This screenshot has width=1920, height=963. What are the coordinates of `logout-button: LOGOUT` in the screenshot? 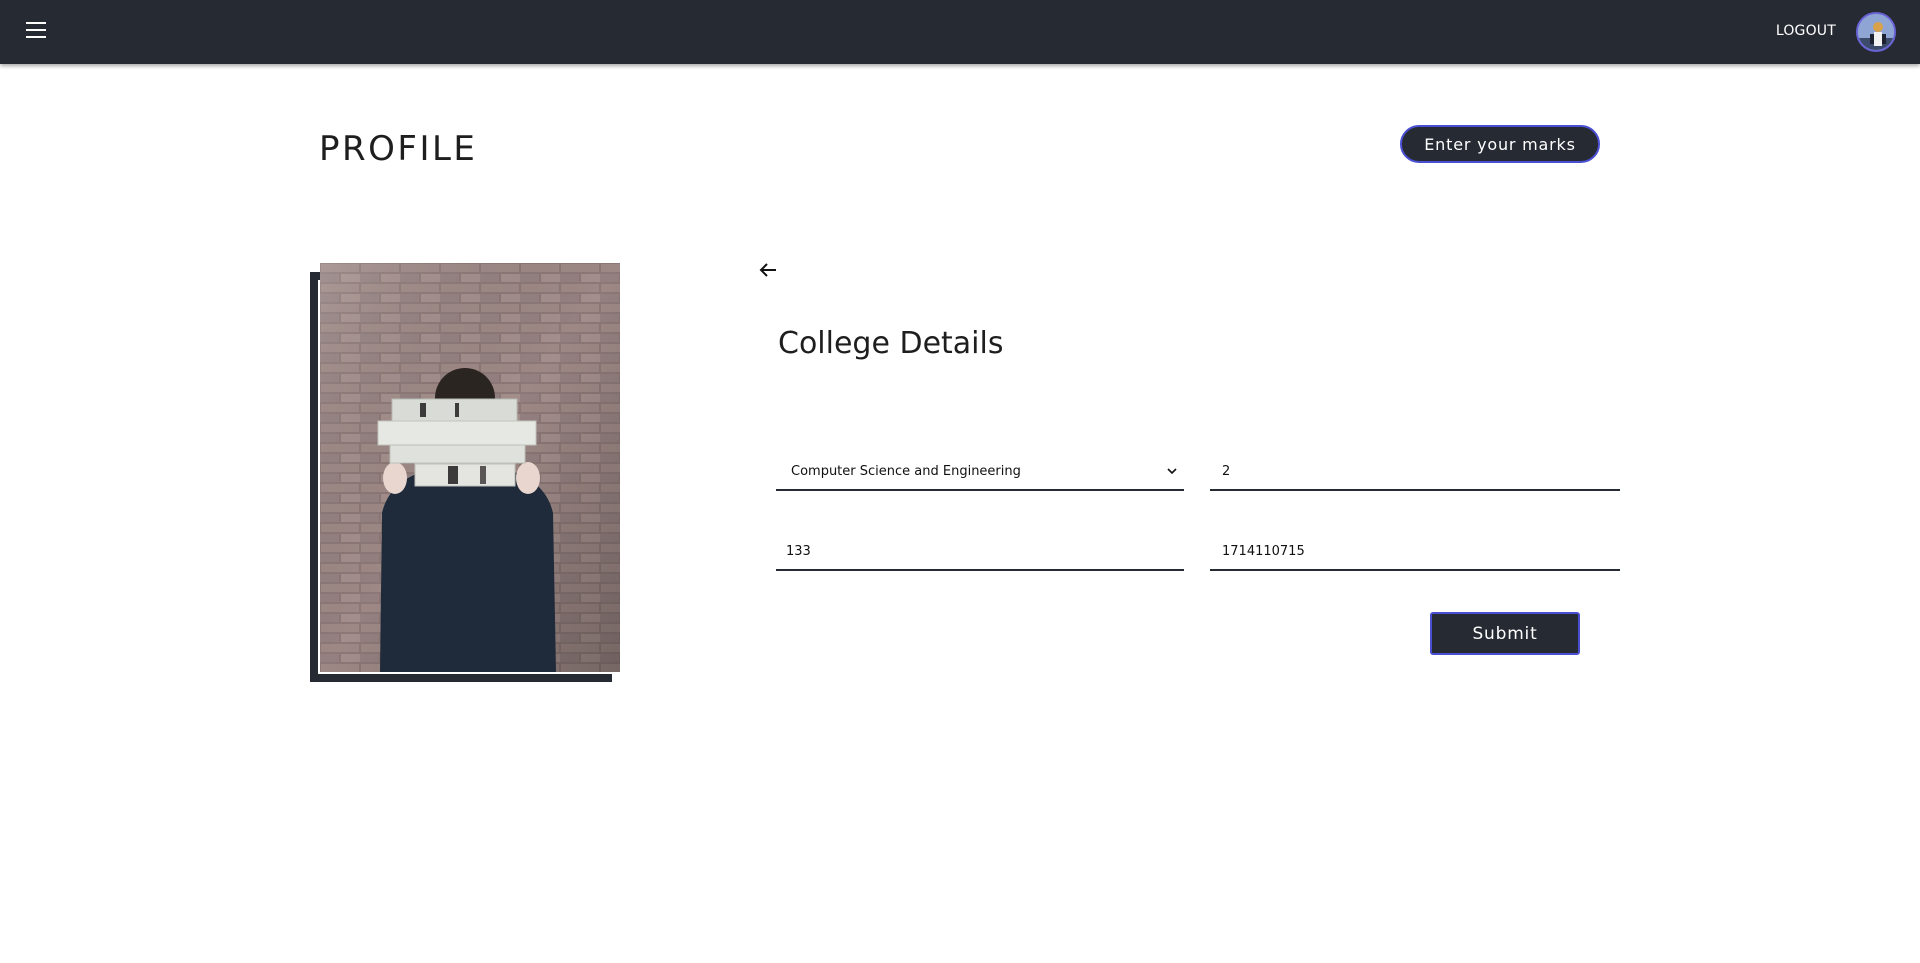 It's located at (1806, 31).